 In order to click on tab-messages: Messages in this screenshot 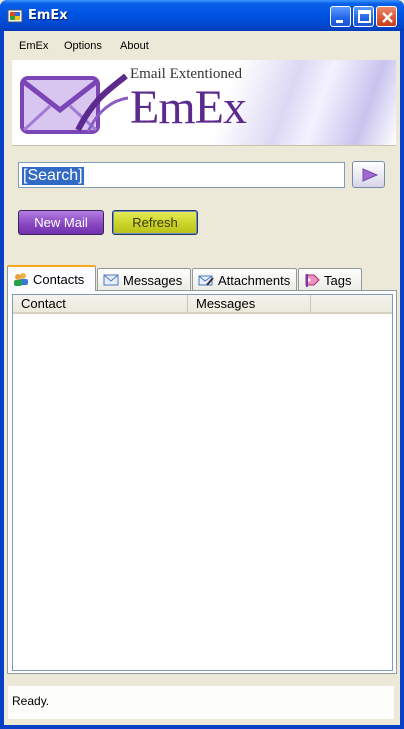, I will do `click(144, 279)`.